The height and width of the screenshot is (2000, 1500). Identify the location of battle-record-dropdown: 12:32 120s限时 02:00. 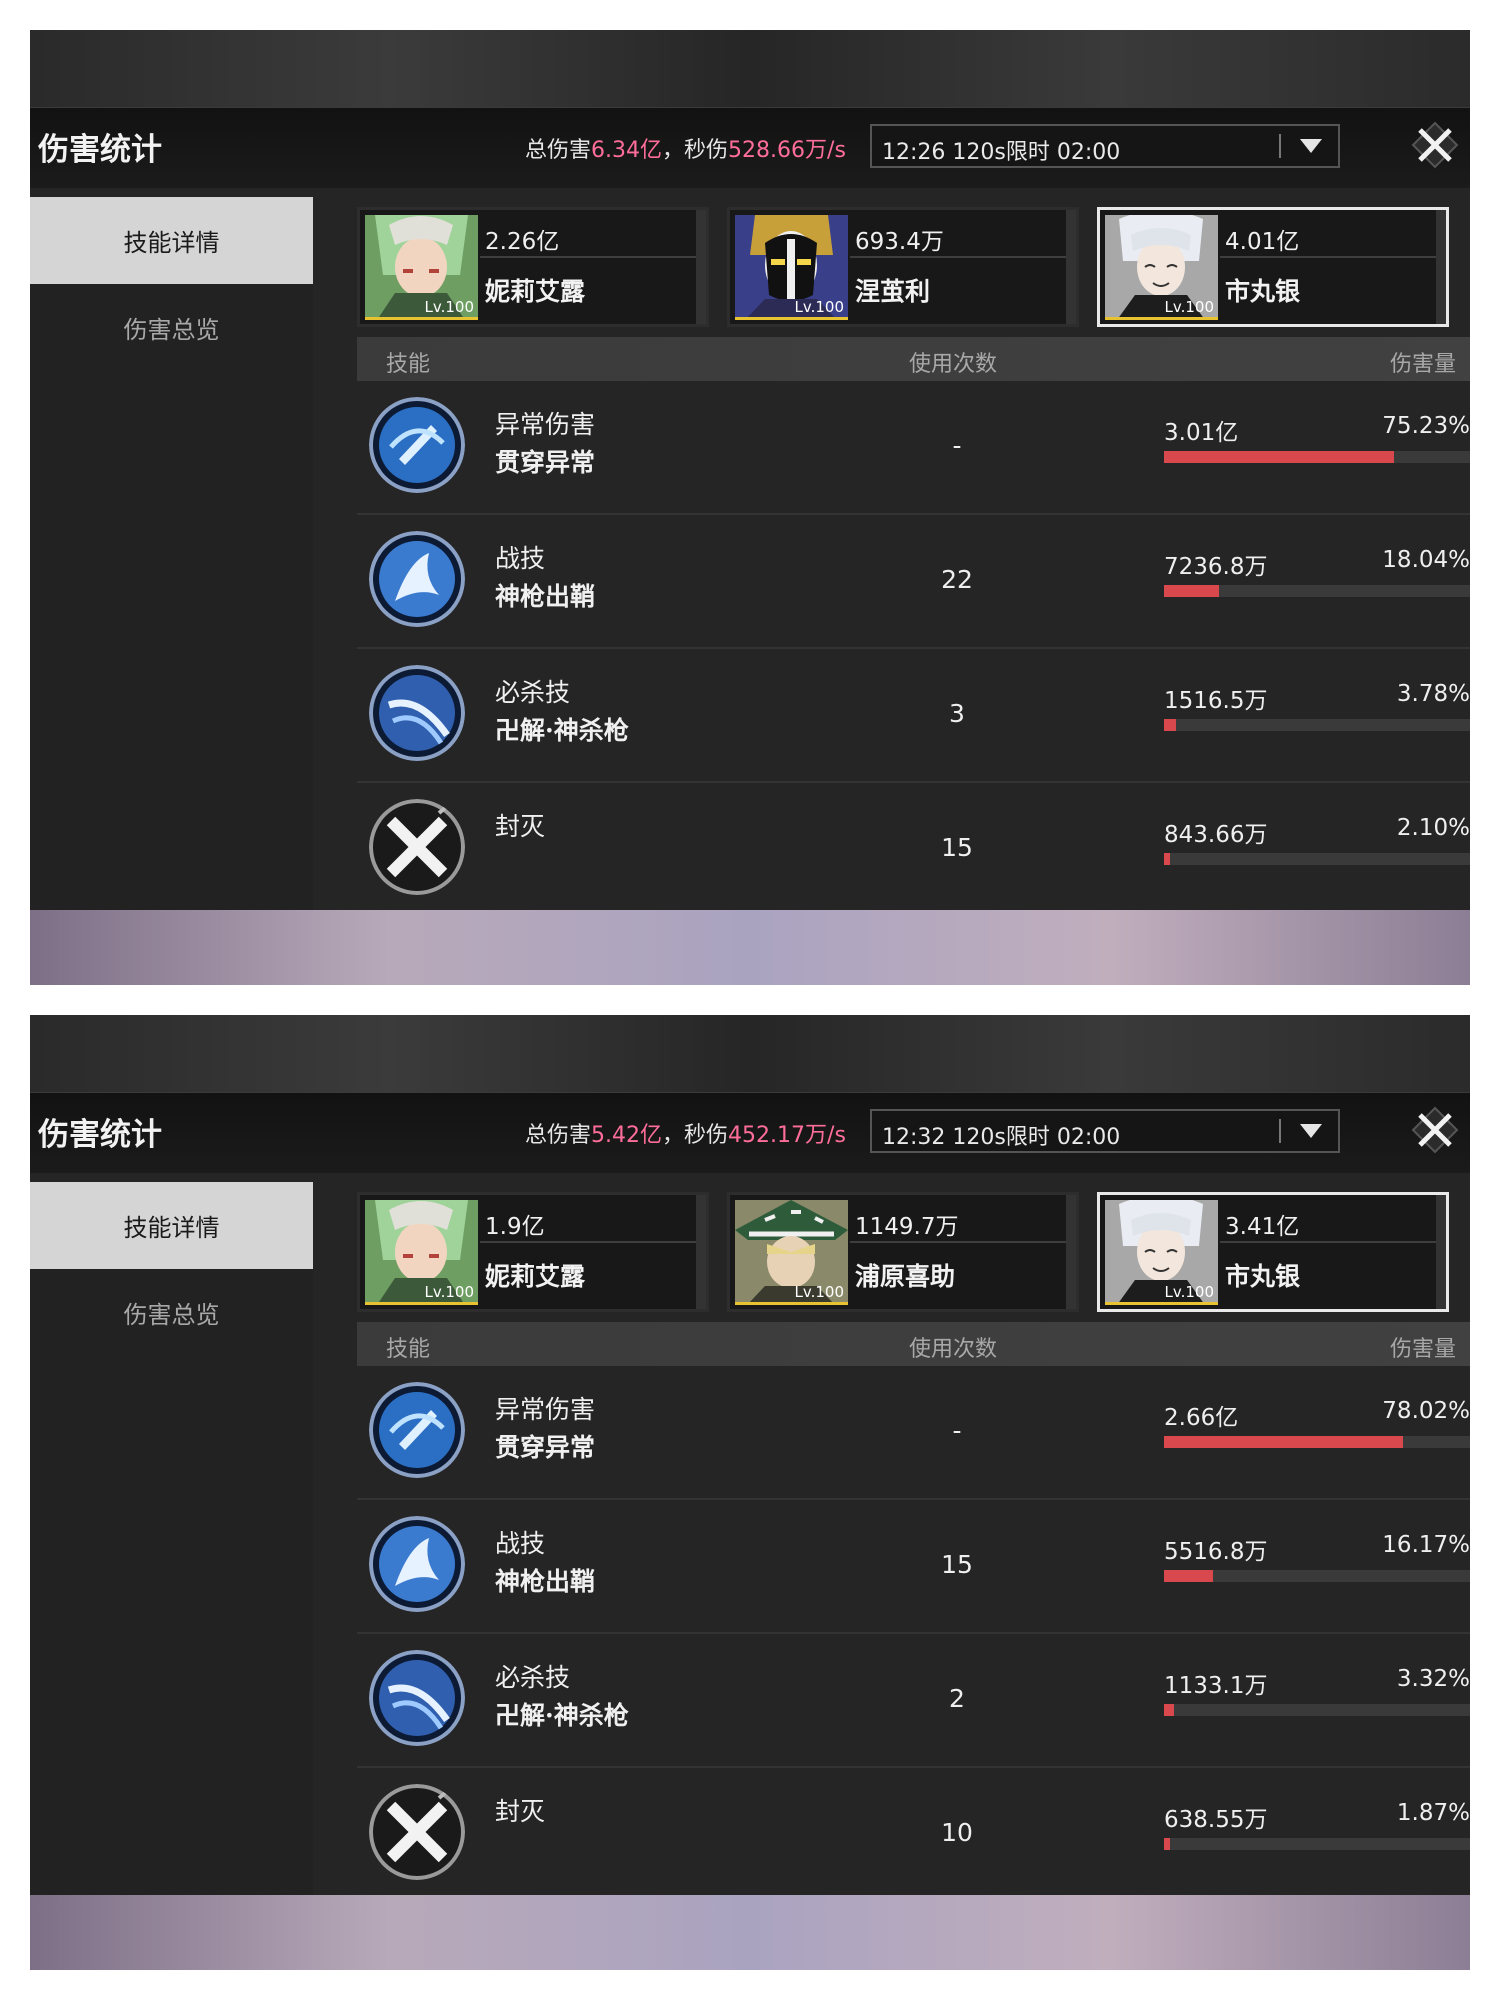
(1105, 1131).